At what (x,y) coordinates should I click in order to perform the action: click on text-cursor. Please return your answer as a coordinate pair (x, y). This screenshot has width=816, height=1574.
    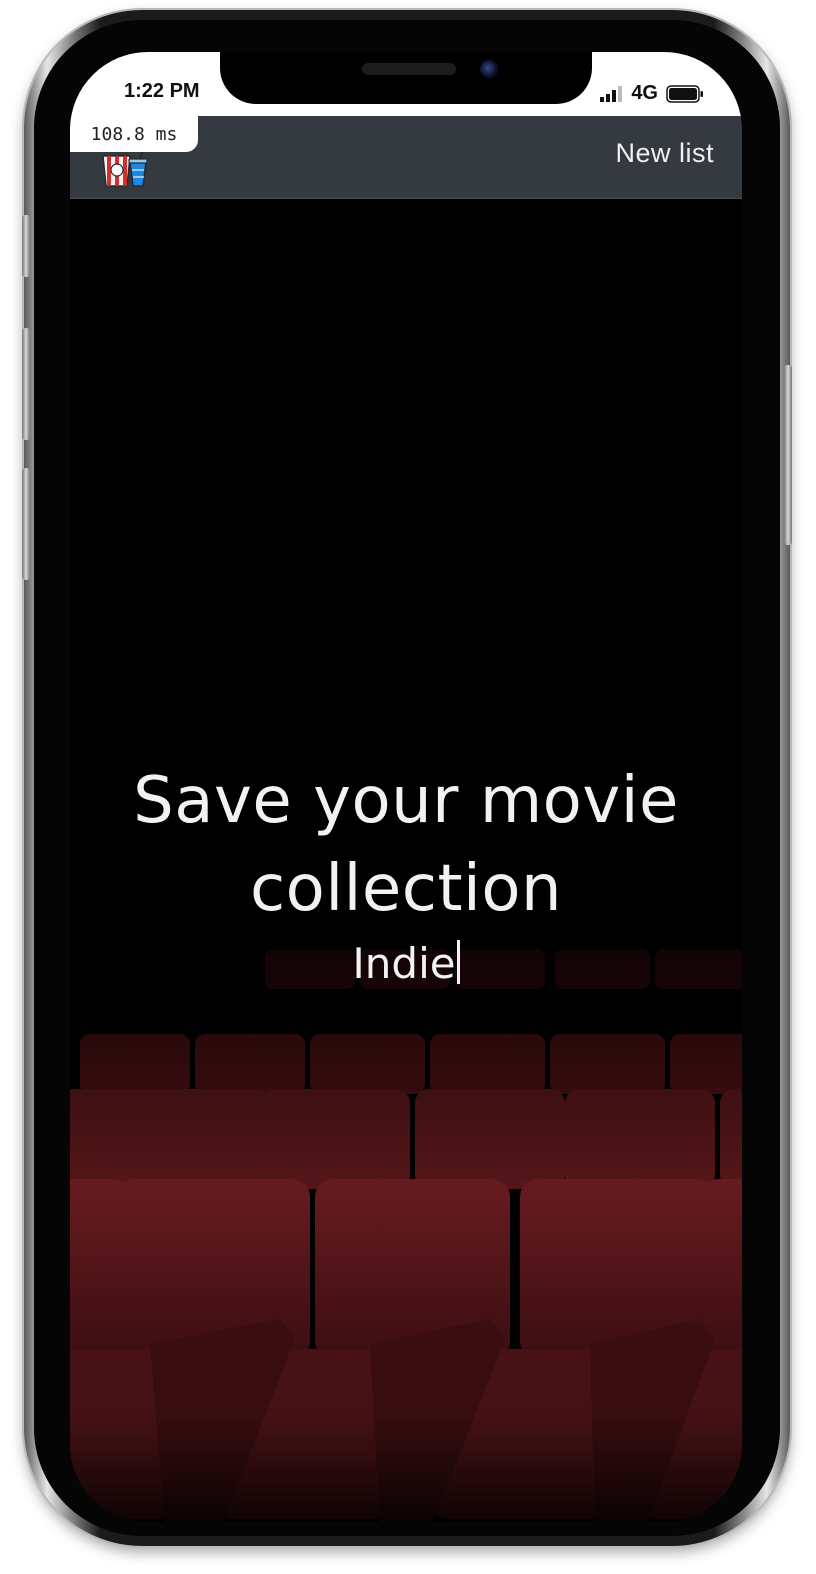
    Looking at the image, I should click on (458, 962).